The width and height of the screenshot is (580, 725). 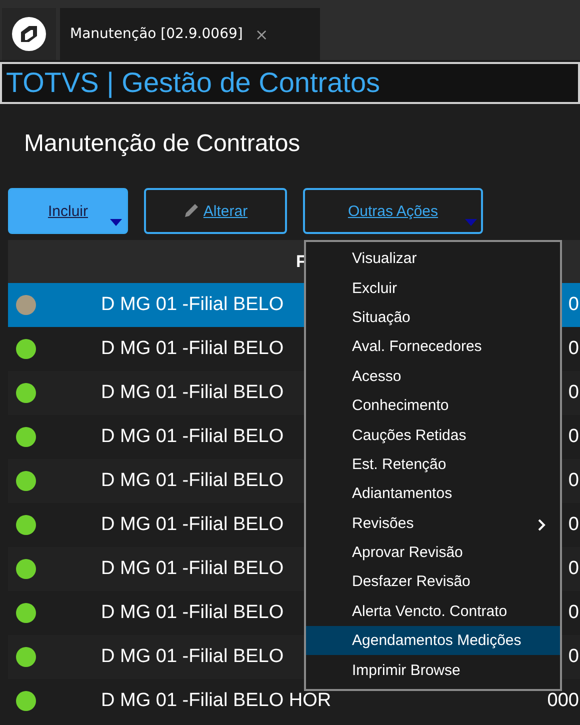 I want to click on table-cell: D MG 01 -Filial BELO HOR, so click(x=216, y=701).